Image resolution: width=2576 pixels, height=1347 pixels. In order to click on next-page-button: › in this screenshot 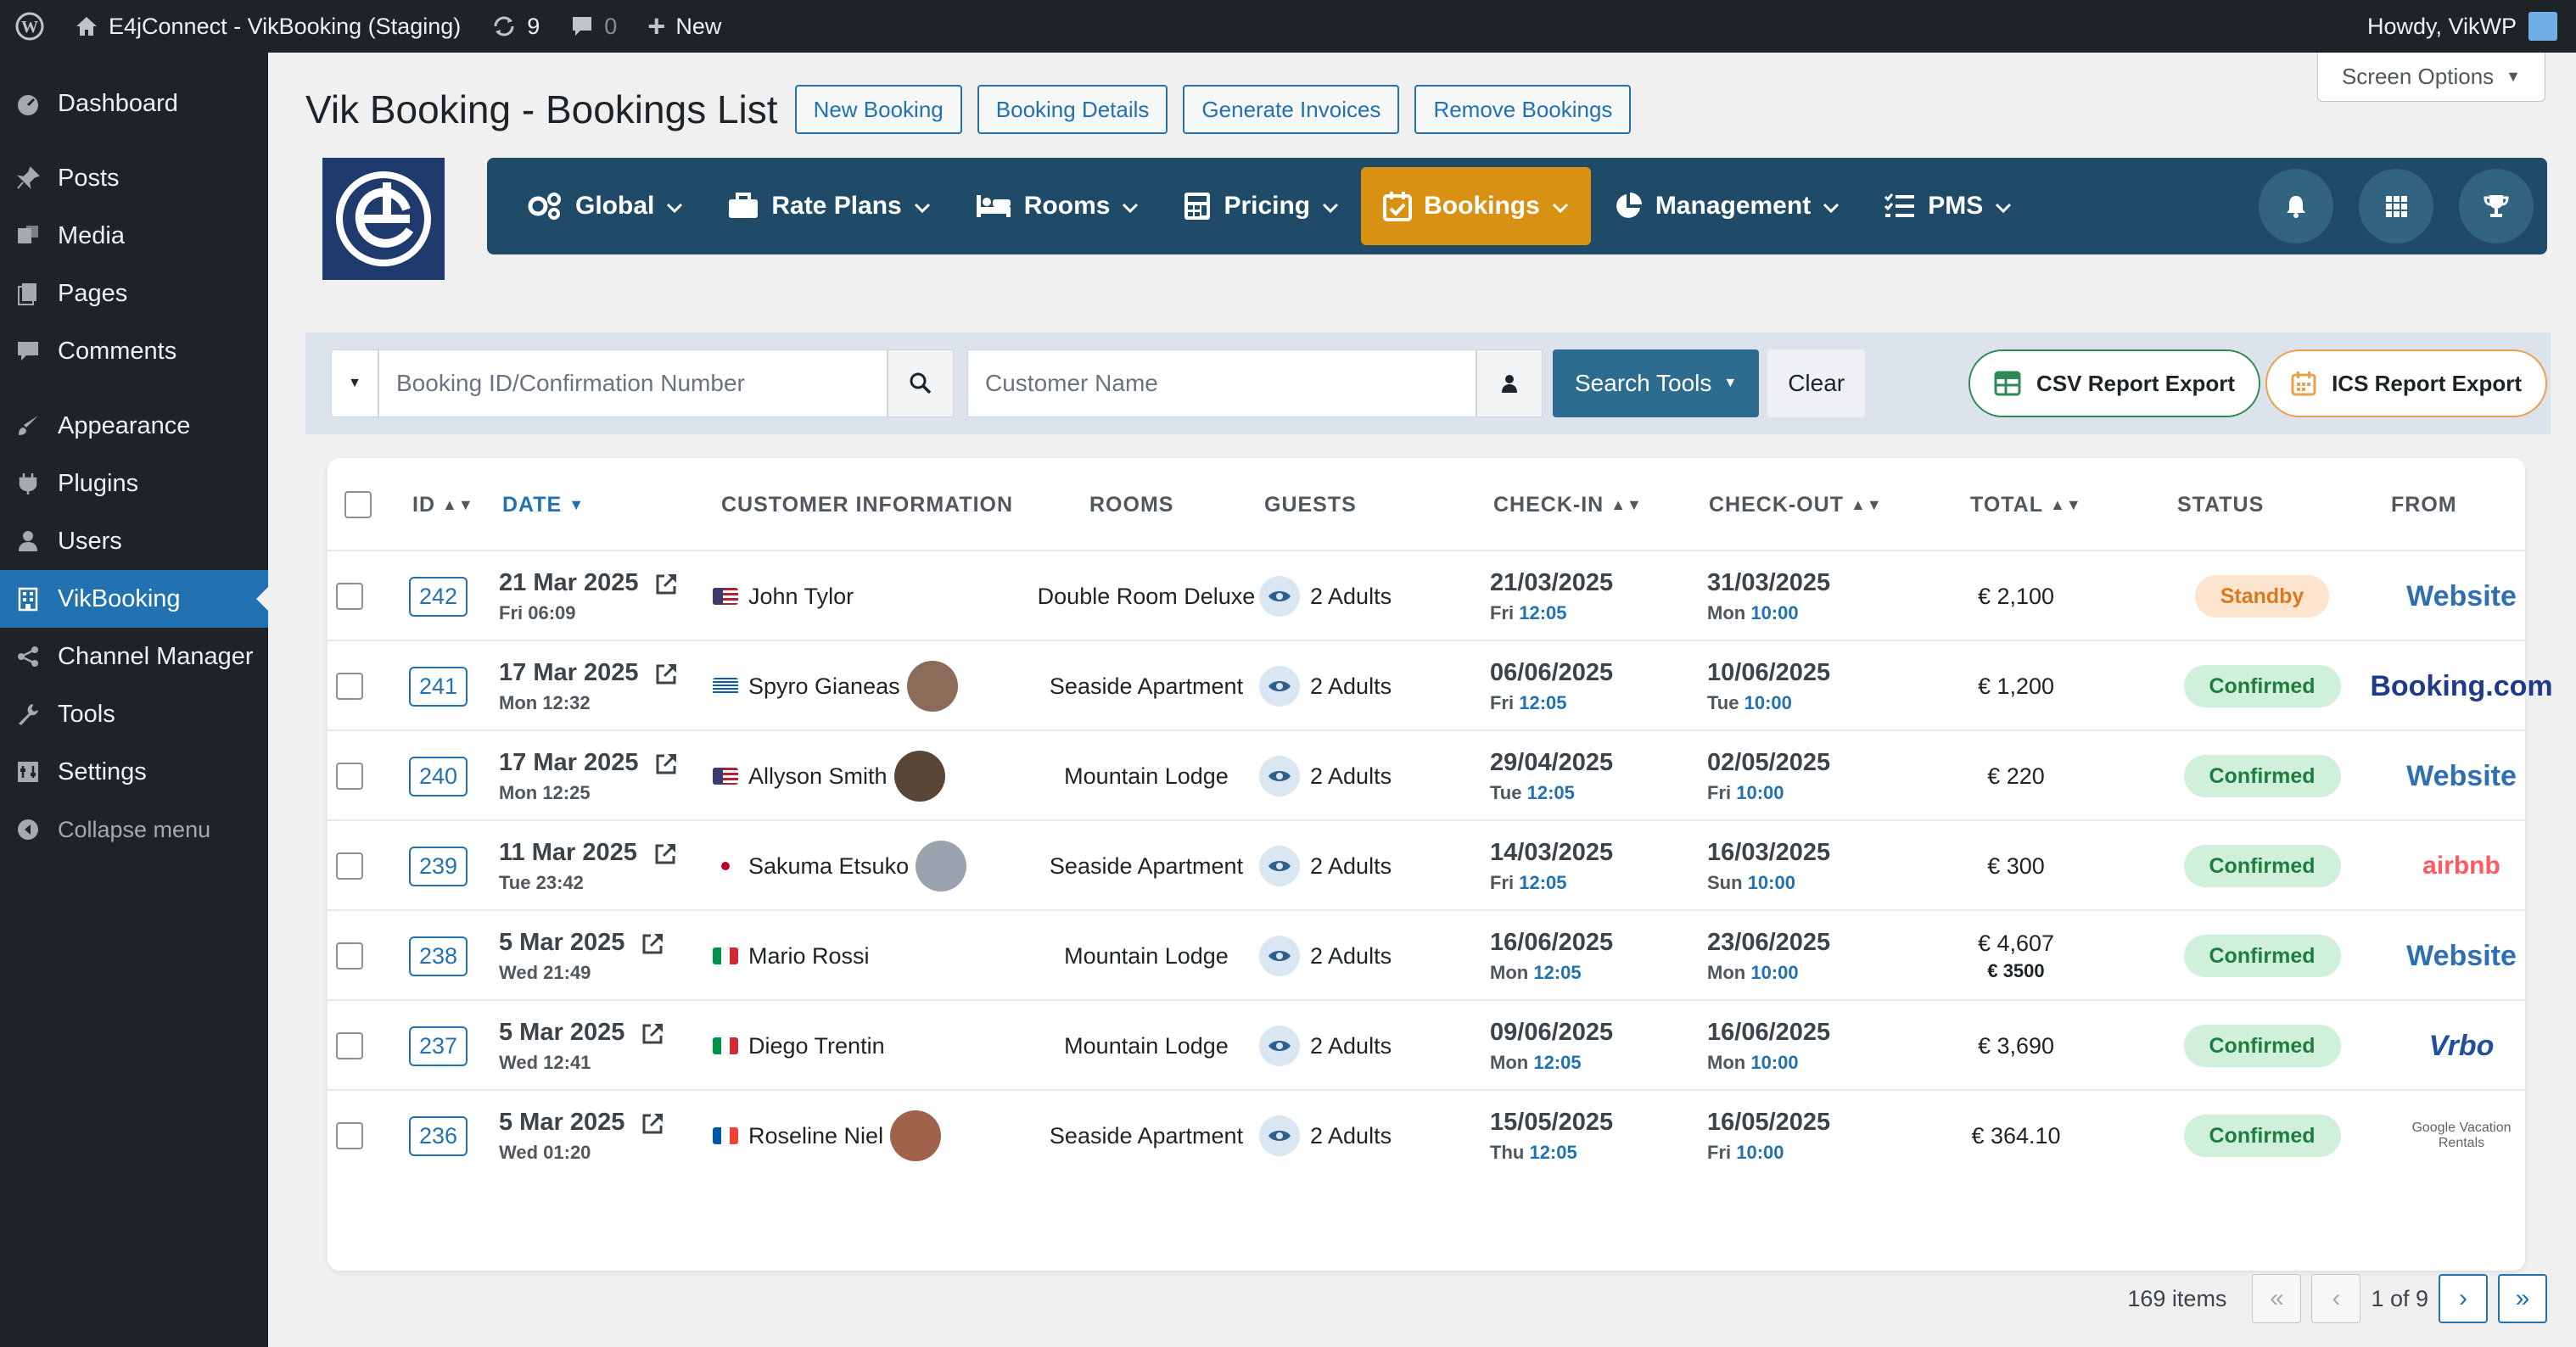, I will do `click(2463, 1298)`.